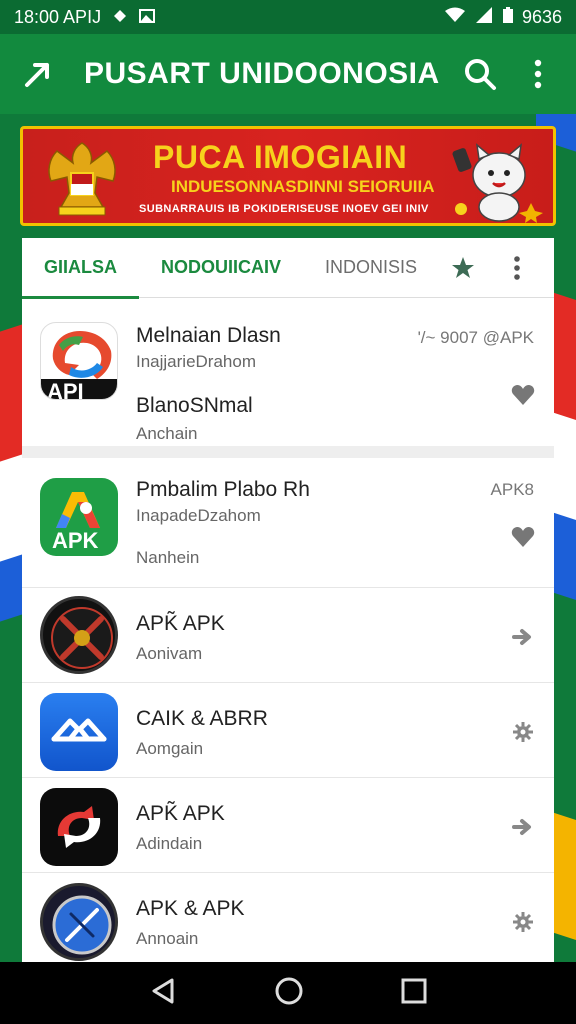 The width and height of the screenshot is (576, 1024). I want to click on list-item: CAIK & ABRR Aomgain, so click(288, 730).